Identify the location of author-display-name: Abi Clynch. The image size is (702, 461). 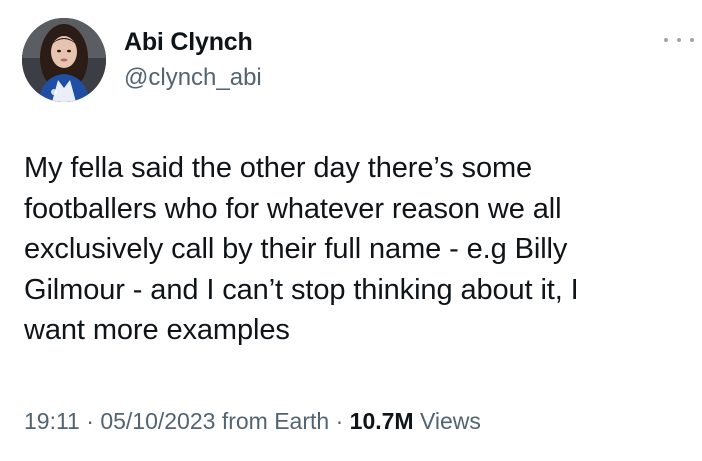
(188, 42).